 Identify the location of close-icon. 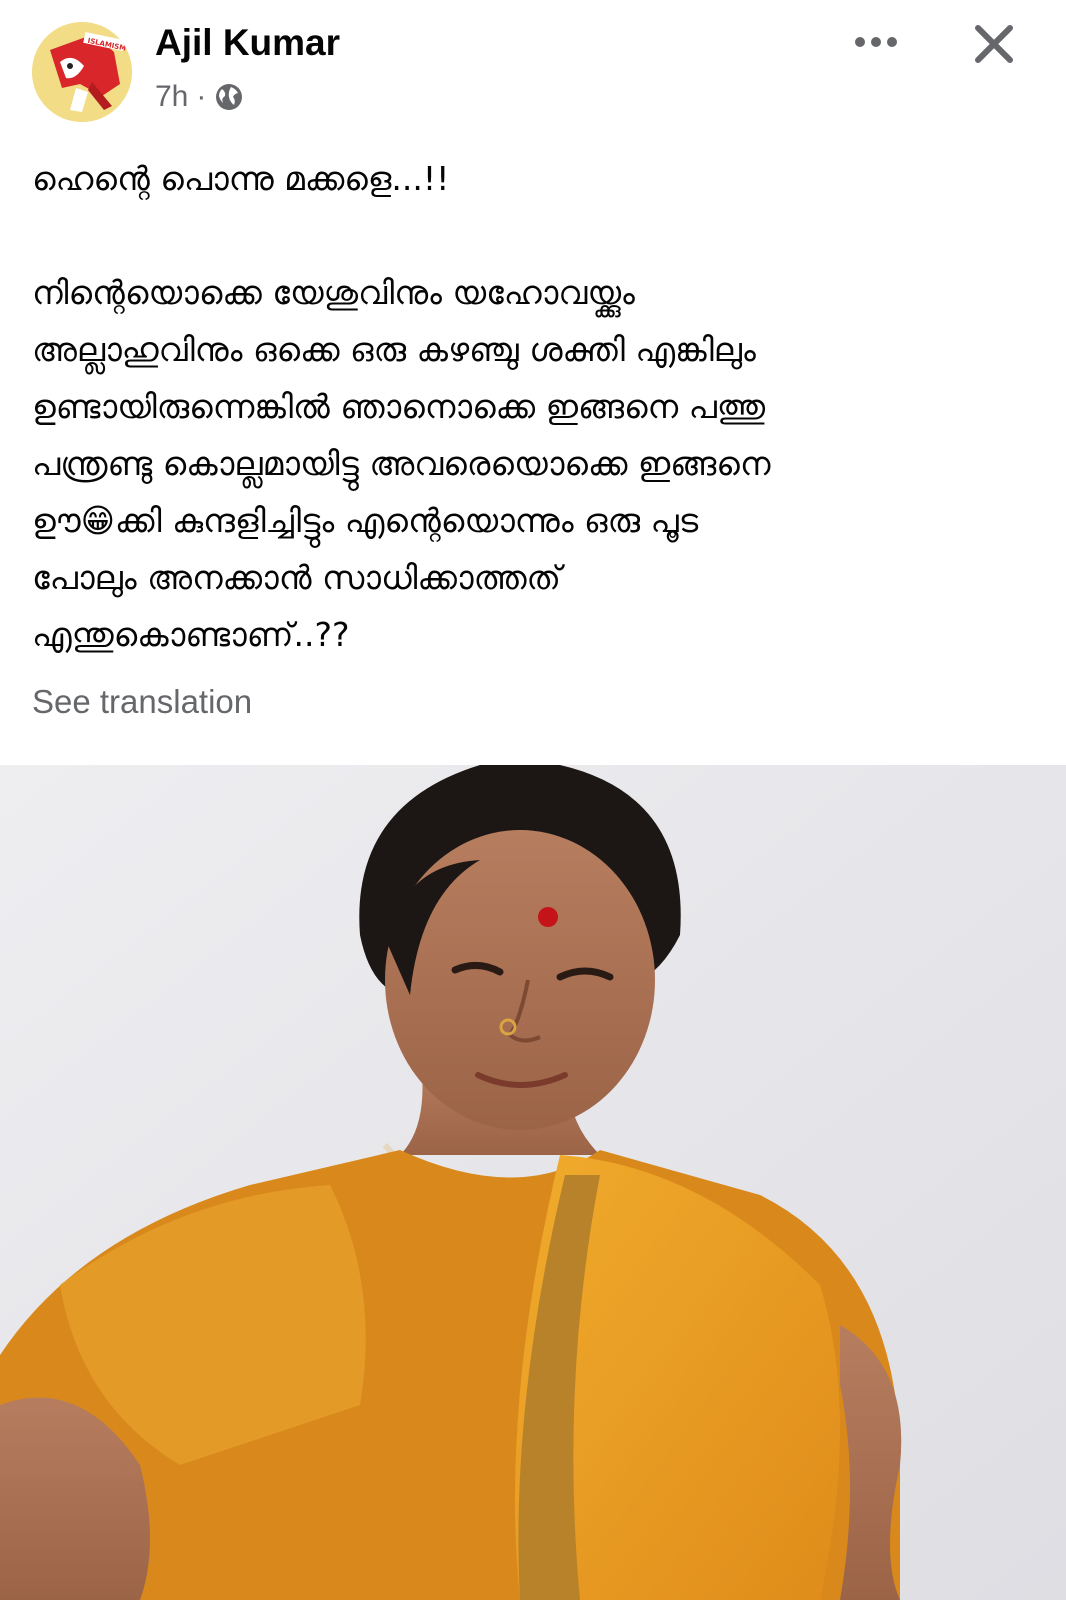
(994, 44).